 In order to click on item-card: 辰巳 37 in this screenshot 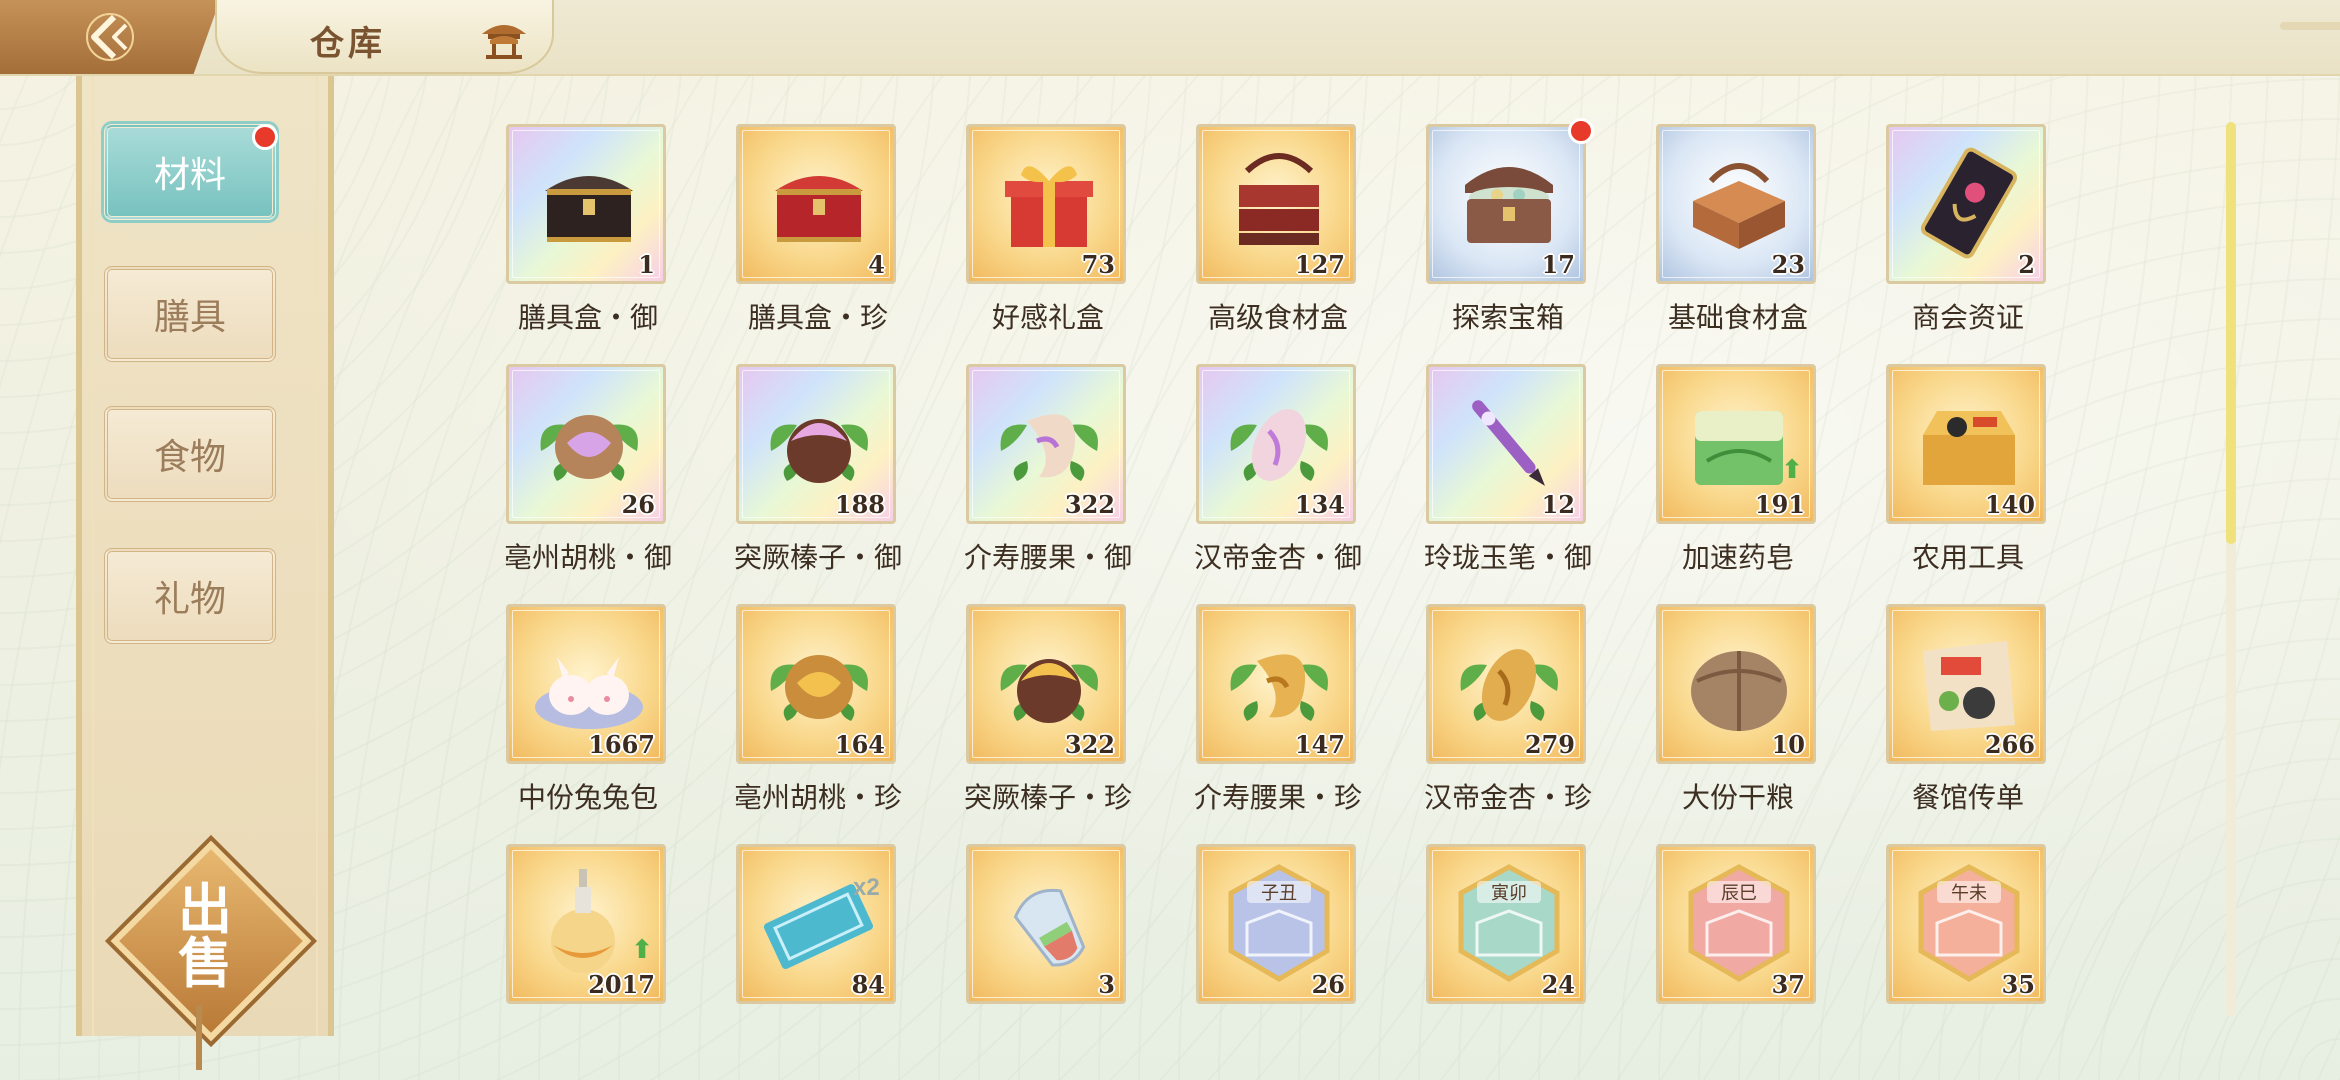, I will do `click(1736, 924)`.